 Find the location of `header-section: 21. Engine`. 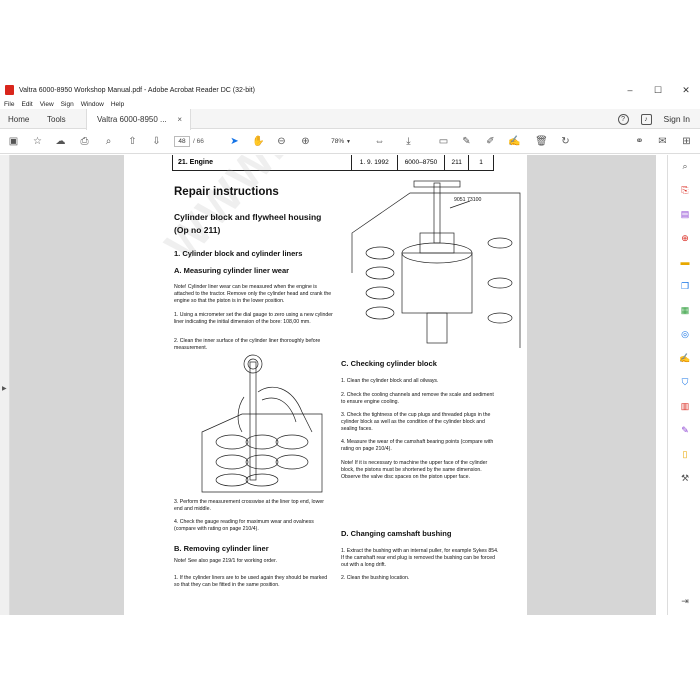

header-section: 21. Engine is located at coordinates (262, 162).